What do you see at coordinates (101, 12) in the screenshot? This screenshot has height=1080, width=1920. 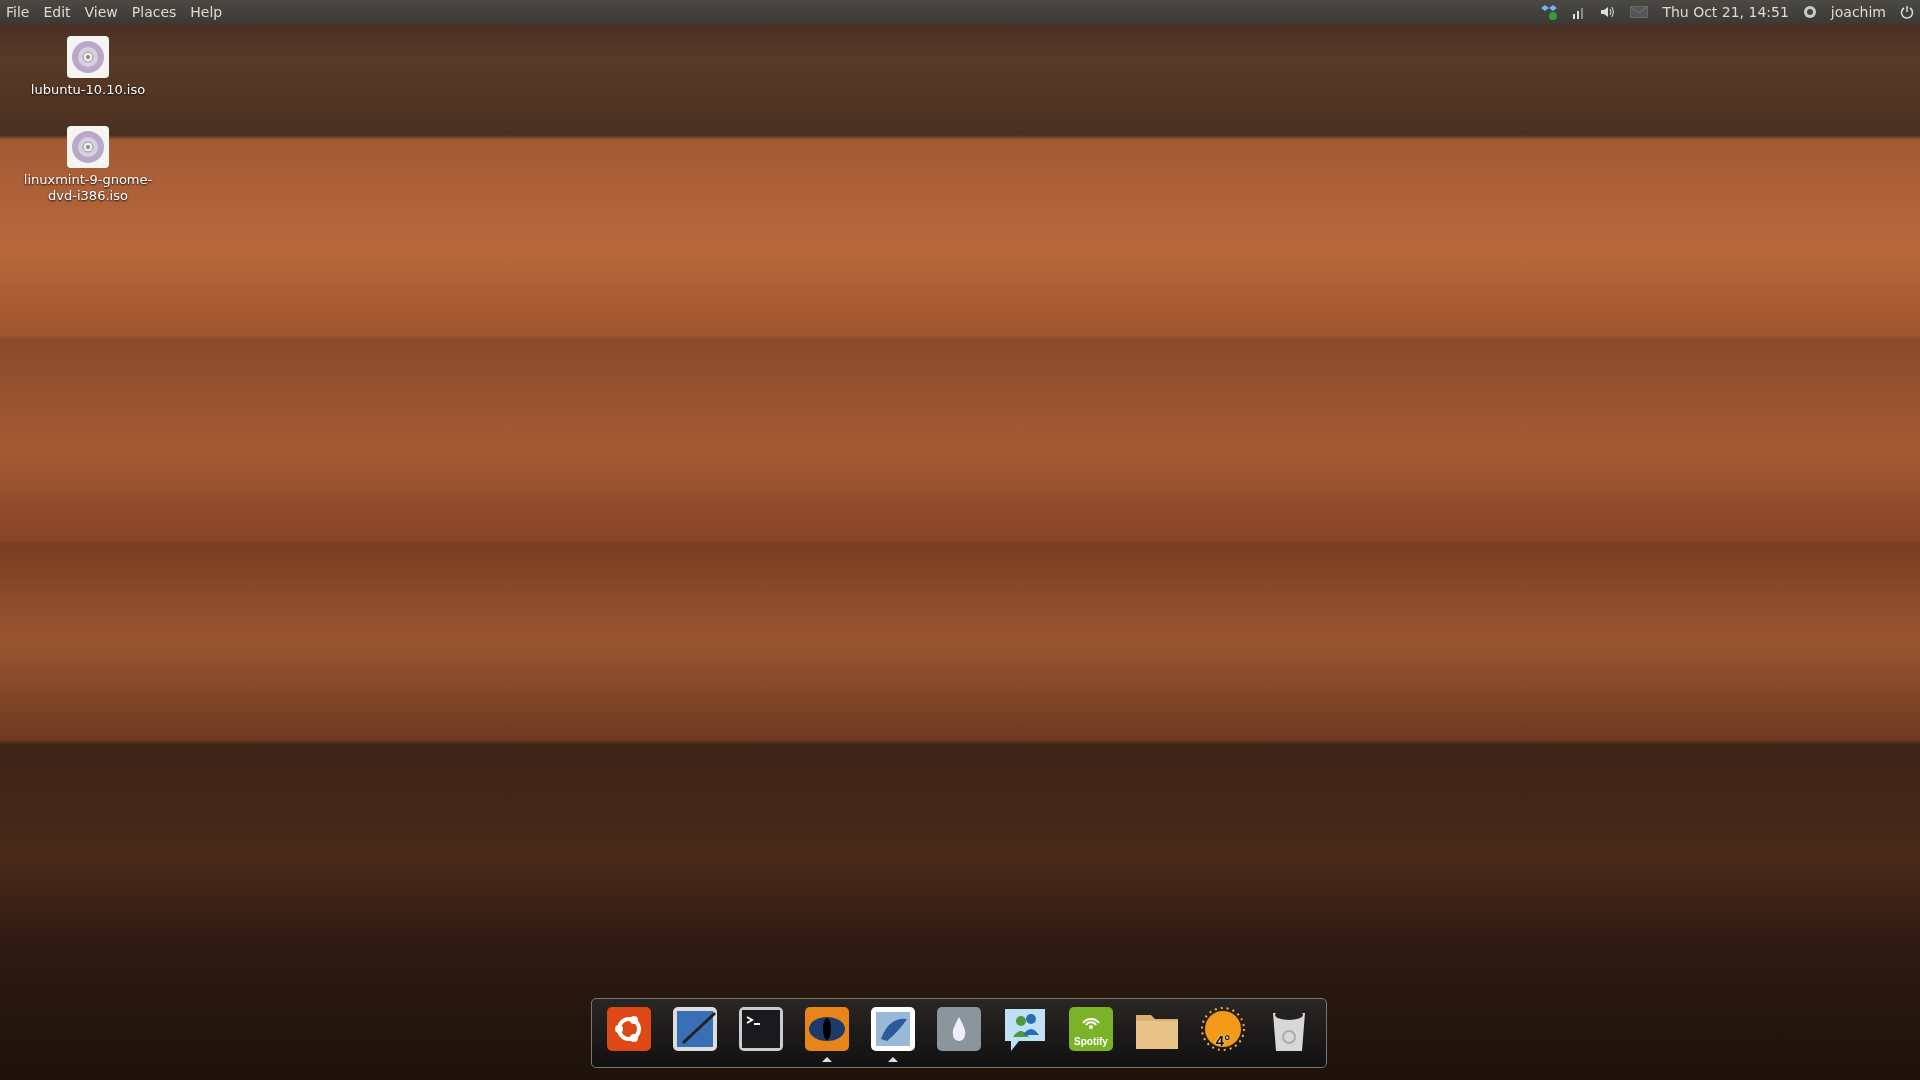 I see `menu-item: View` at bounding box center [101, 12].